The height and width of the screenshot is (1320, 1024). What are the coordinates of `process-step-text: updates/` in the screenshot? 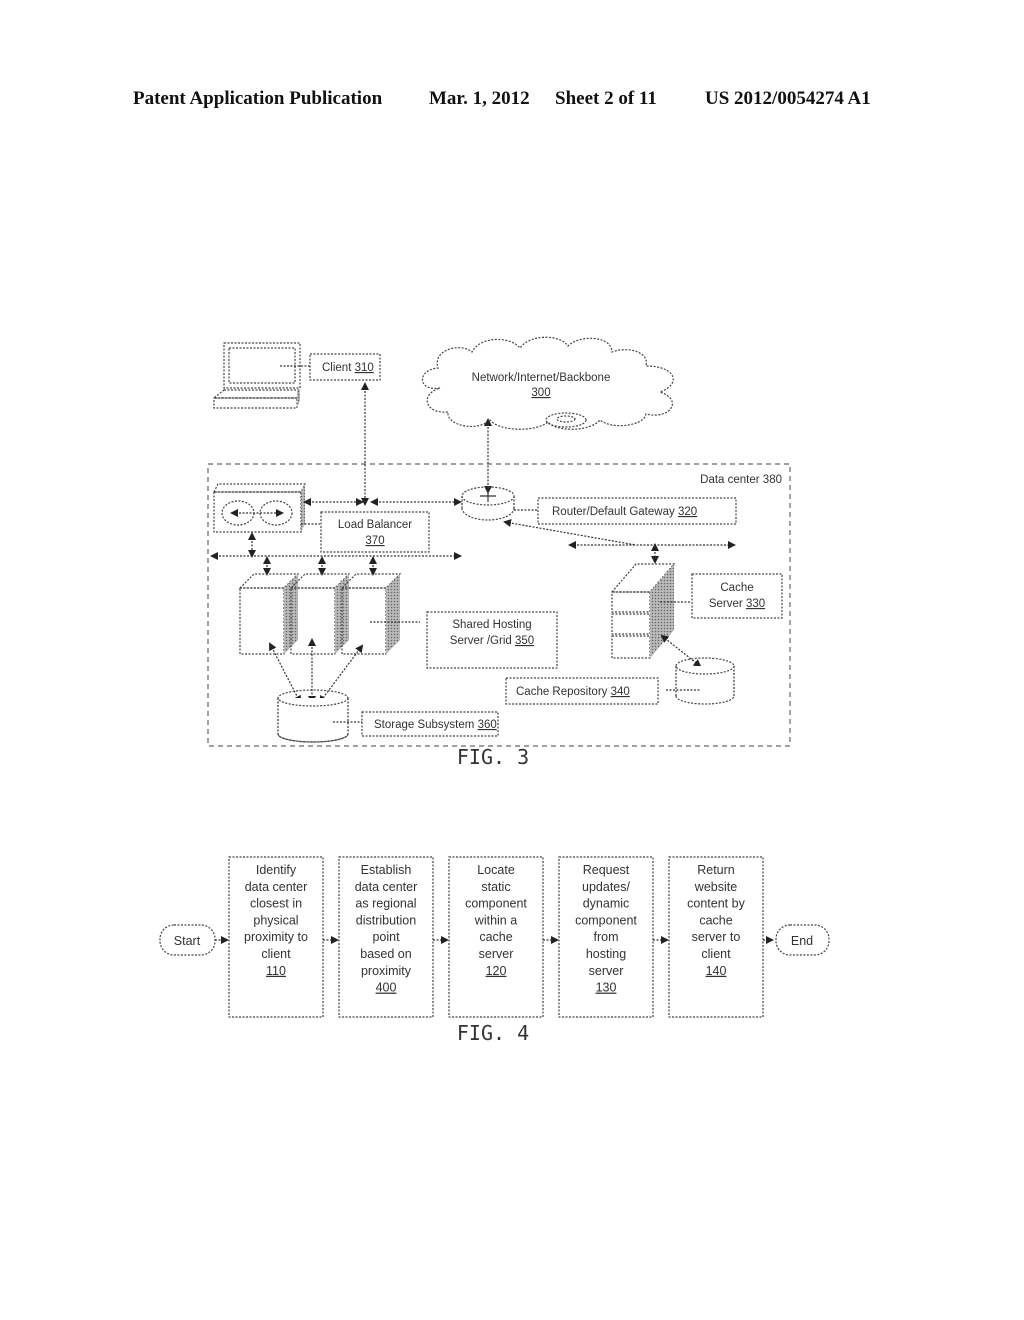 It's located at (606, 887).